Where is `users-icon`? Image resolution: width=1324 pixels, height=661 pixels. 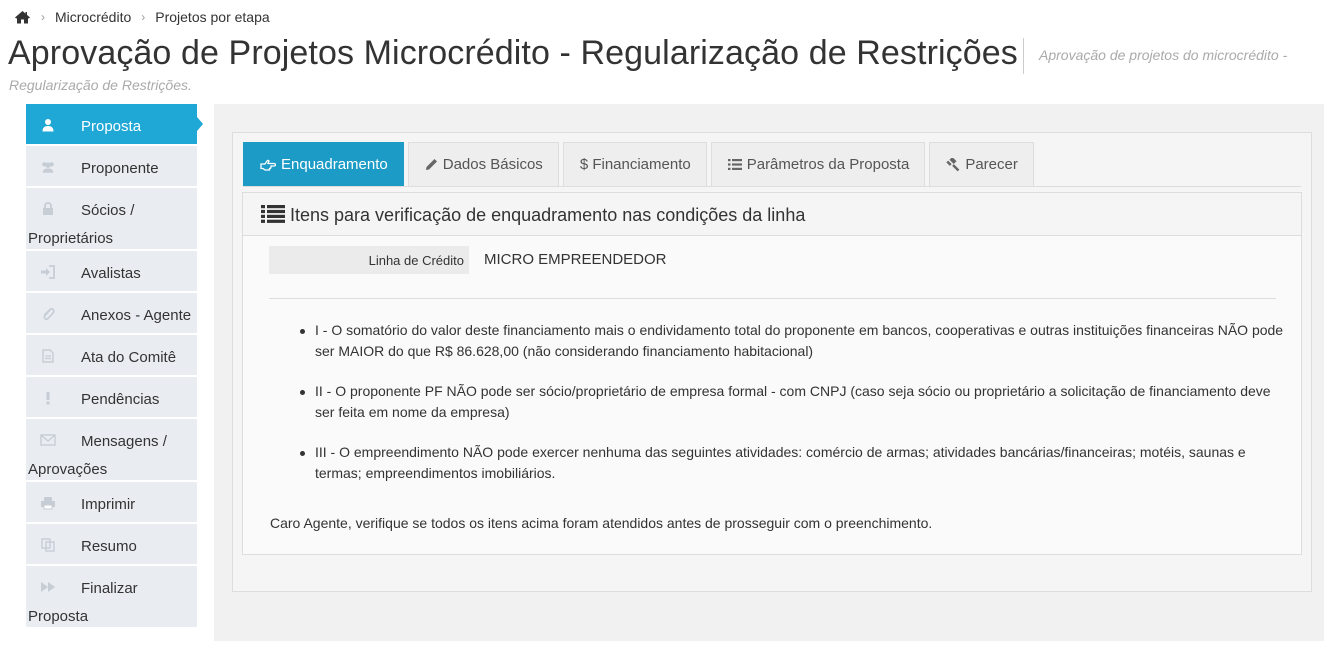
users-icon is located at coordinates (48, 167).